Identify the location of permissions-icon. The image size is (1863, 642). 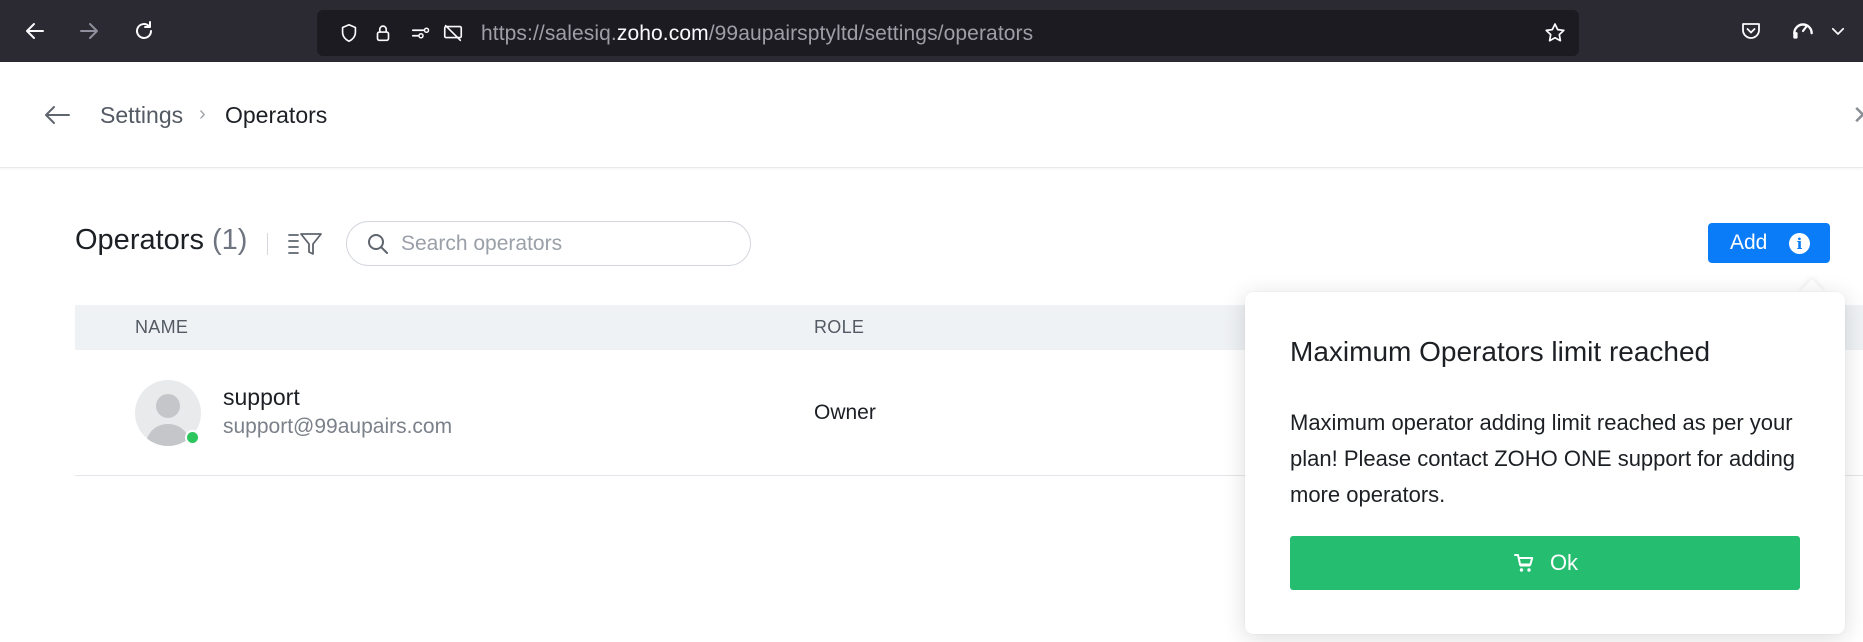
(421, 33).